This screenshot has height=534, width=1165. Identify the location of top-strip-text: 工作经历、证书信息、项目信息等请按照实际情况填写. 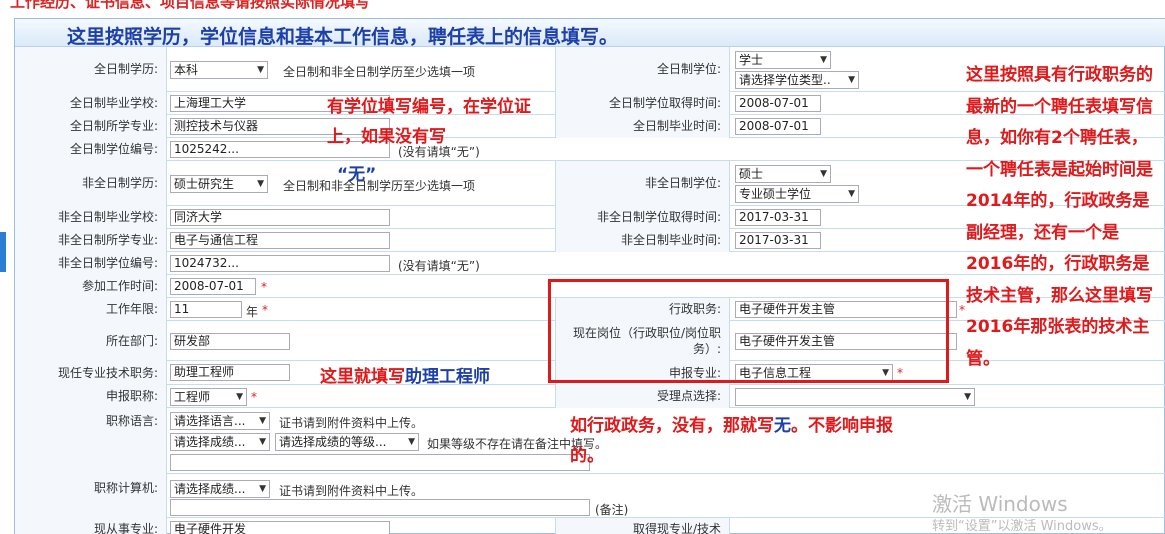
(190, 5).